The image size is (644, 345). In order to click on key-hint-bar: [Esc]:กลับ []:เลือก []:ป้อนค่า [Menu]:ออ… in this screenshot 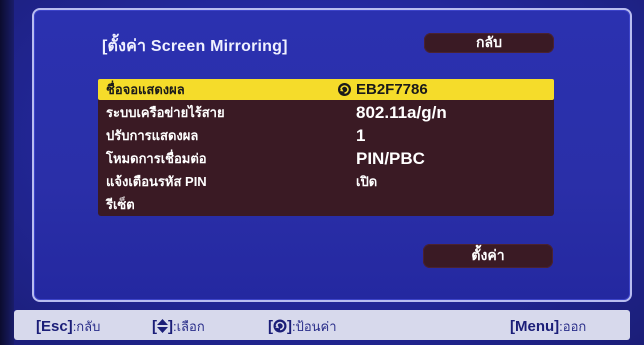, I will do `click(322, 325)`.